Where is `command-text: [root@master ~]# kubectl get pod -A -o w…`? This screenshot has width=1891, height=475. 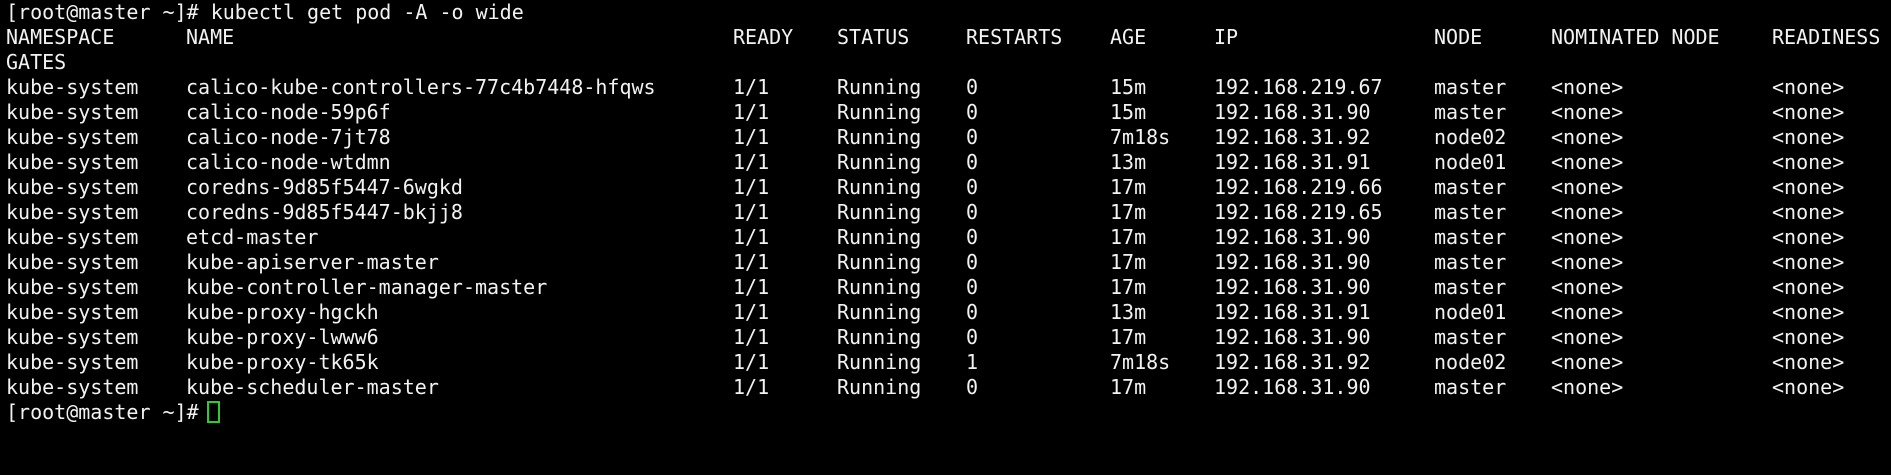 command-text: [root@master ~]# kubectl get pod -A -o w… is located at coordinates (265, 12).